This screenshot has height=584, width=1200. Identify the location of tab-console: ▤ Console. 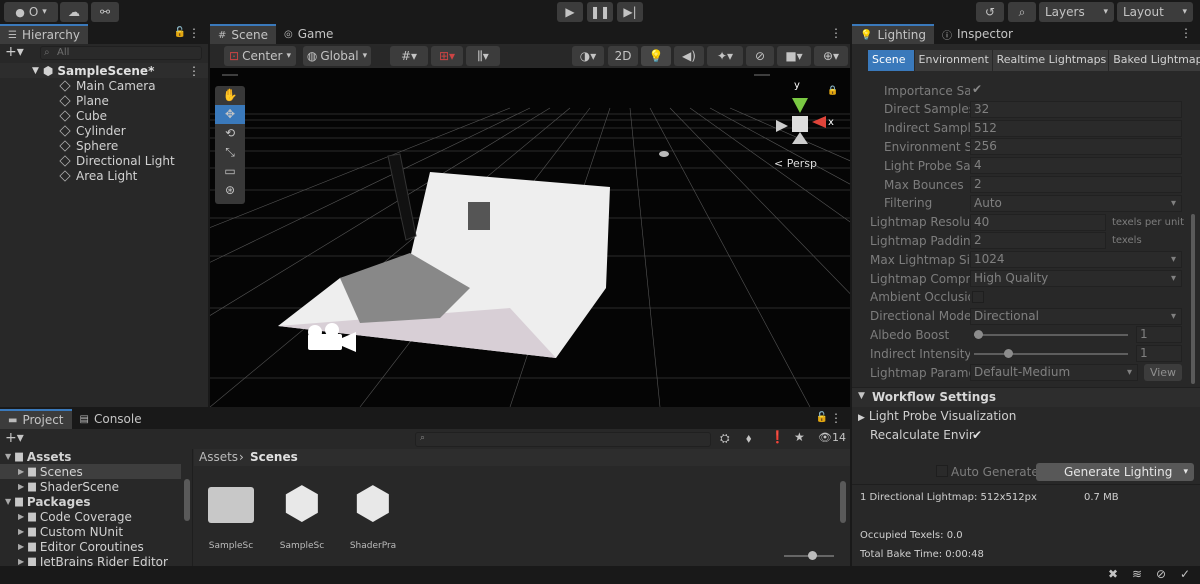
(111, 419).